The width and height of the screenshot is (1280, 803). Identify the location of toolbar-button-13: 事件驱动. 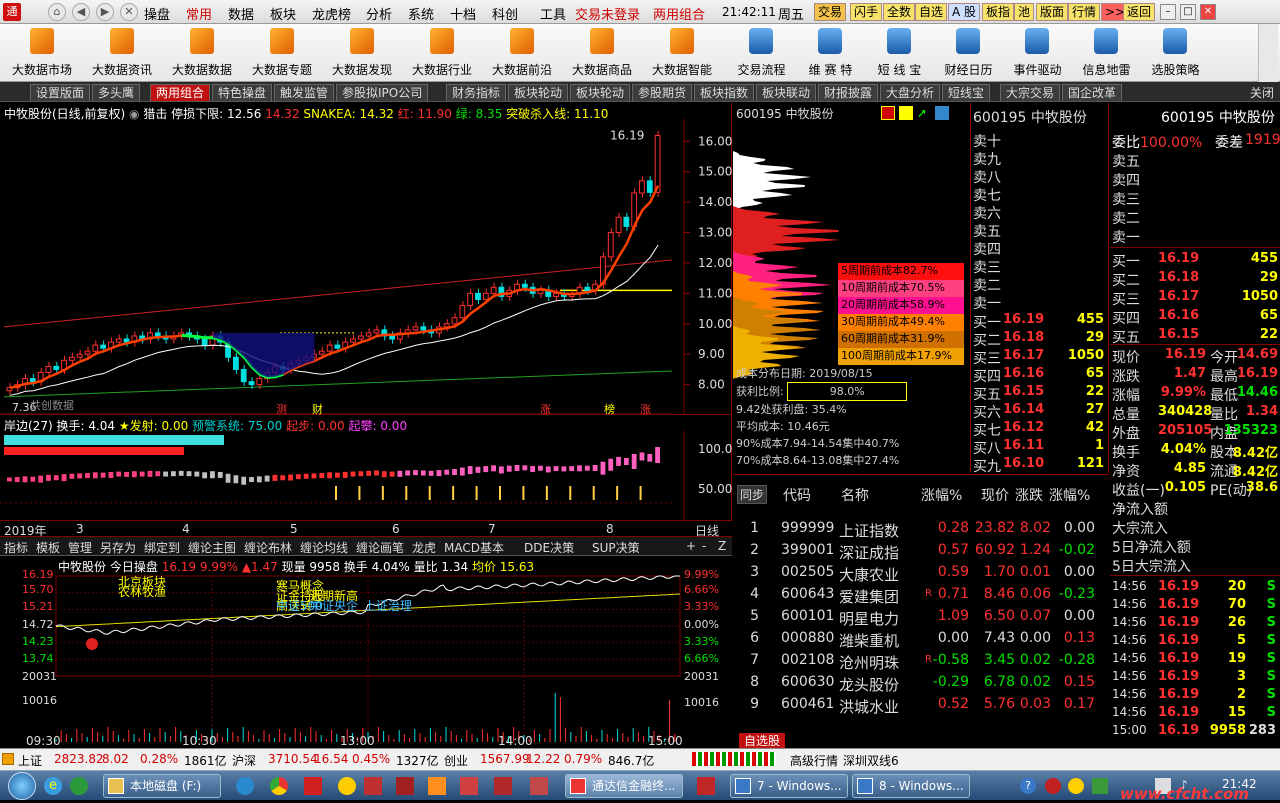
(1037, 53).